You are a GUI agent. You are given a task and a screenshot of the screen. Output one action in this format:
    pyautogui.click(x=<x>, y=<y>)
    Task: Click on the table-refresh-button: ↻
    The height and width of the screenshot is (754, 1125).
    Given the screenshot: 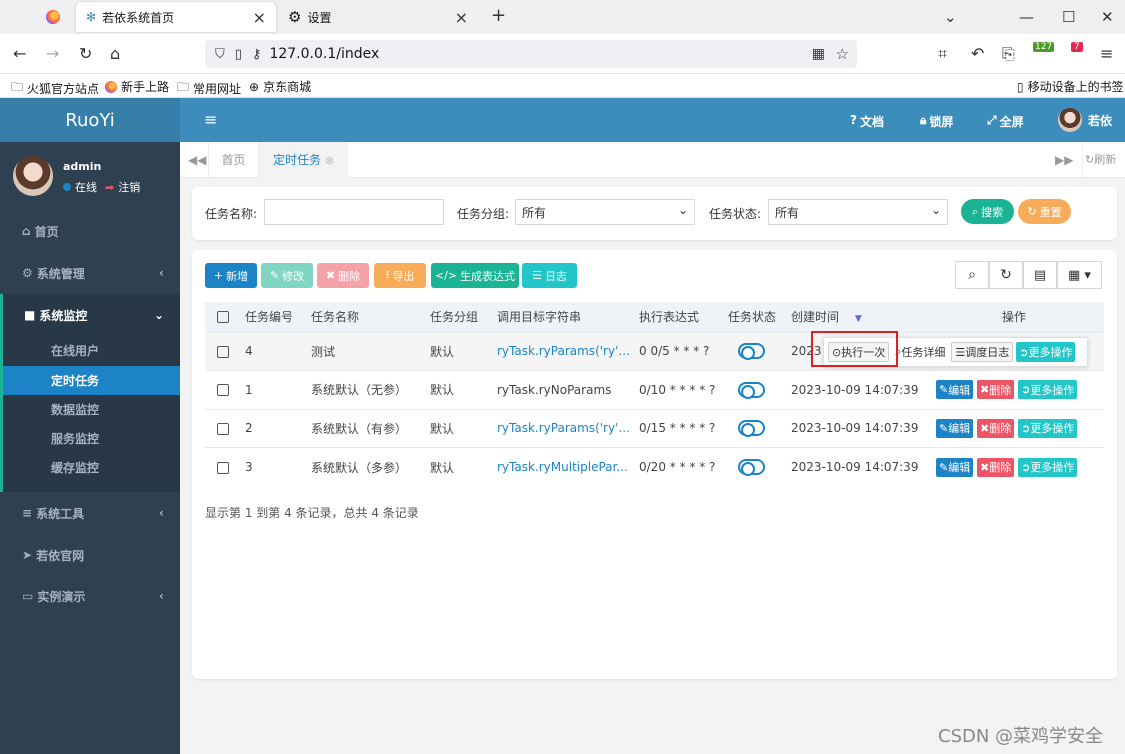 What is the action you would take?
    pyautogui.click(x=1006, y=275)
    